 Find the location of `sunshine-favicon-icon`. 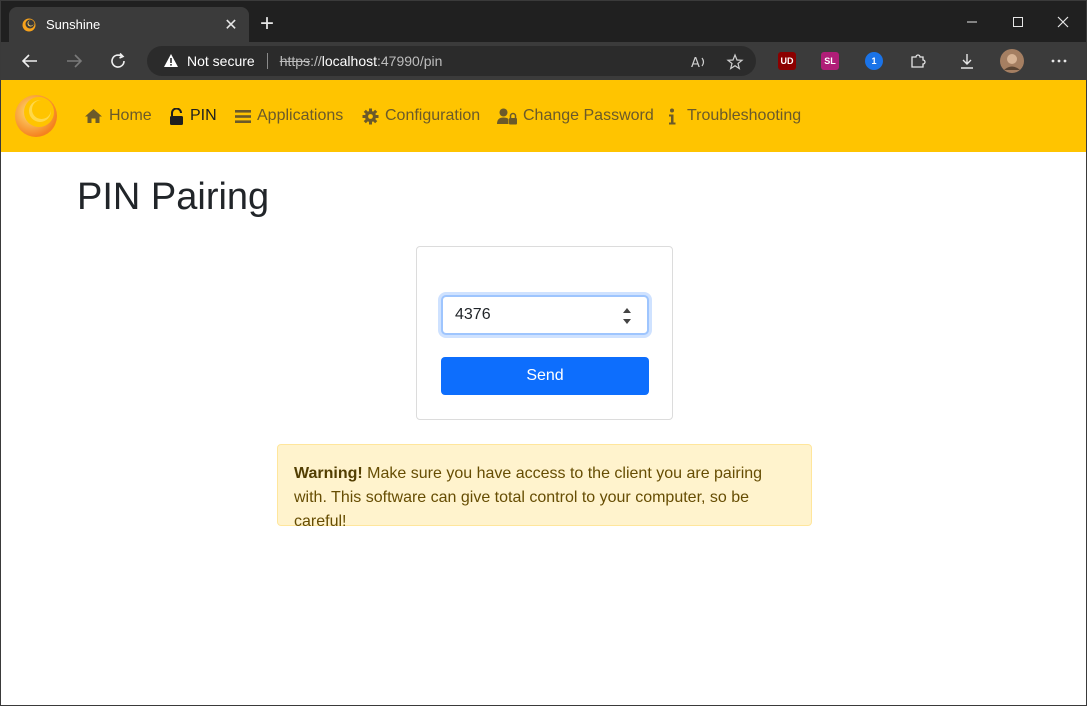

sunshine-favicon-icon is located at coordinates (29, 24).